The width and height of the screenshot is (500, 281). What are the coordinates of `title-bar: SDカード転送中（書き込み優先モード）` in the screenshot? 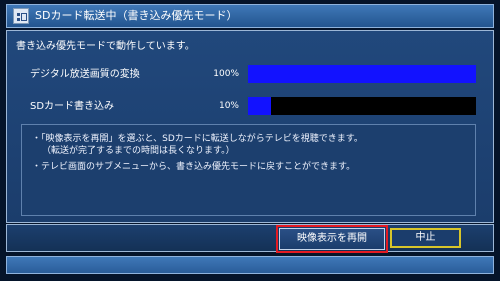 It's located at (250, 16).